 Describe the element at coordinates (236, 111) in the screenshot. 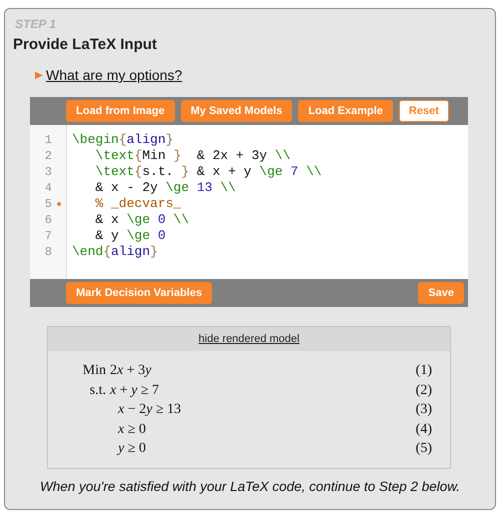

I see `toolbar-button: My Saved Models` at that location.